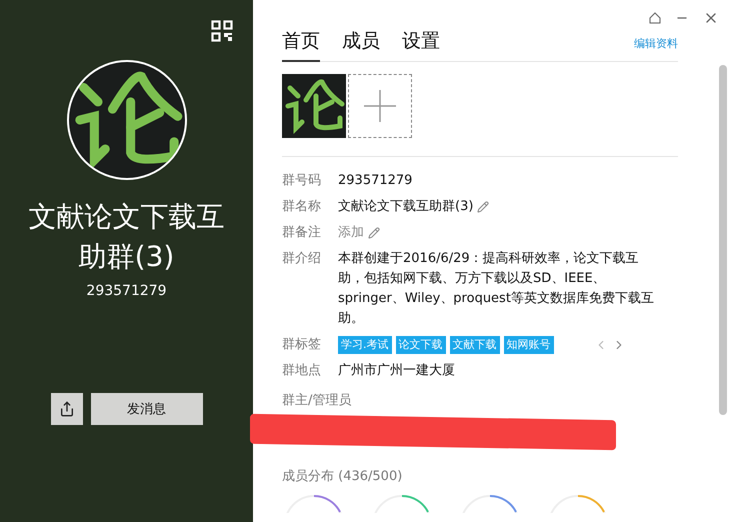 This screenshot has height=522, width=731. What do you see at coordinates (656, 43) in the screenshot?
I see `edit-profile-link: 编辑资料` at bounding box center [656, 43].